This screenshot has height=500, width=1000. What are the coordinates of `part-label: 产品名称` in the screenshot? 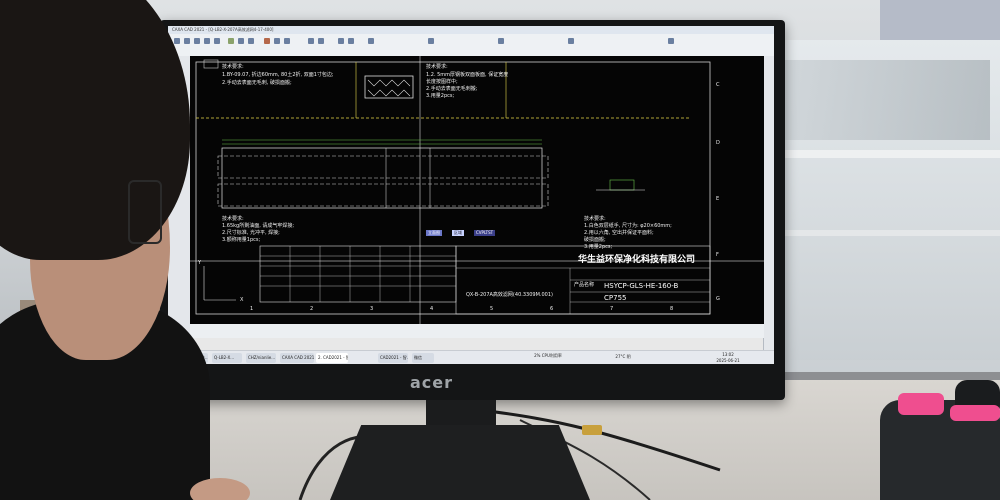 It's located at (584, 285).